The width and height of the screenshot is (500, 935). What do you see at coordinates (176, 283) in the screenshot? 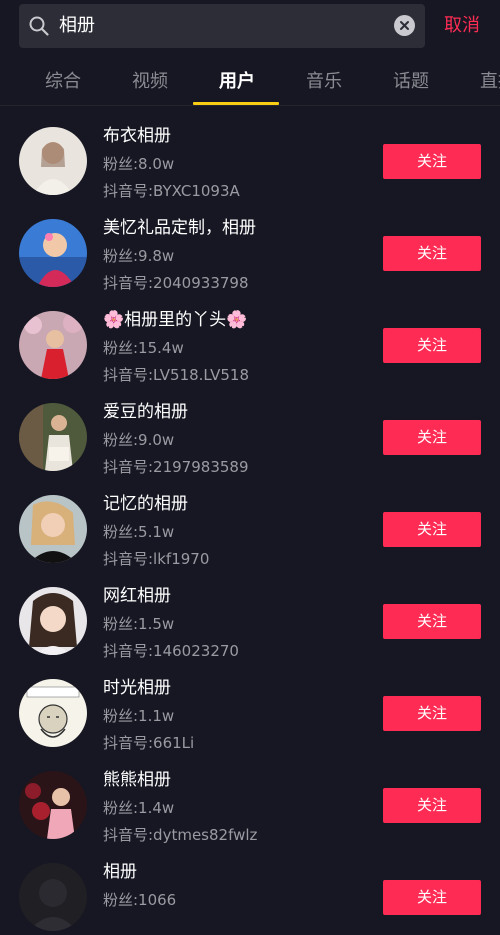
I see `user-id: 抖音号:2040933798` at bounding box center [176, 283].